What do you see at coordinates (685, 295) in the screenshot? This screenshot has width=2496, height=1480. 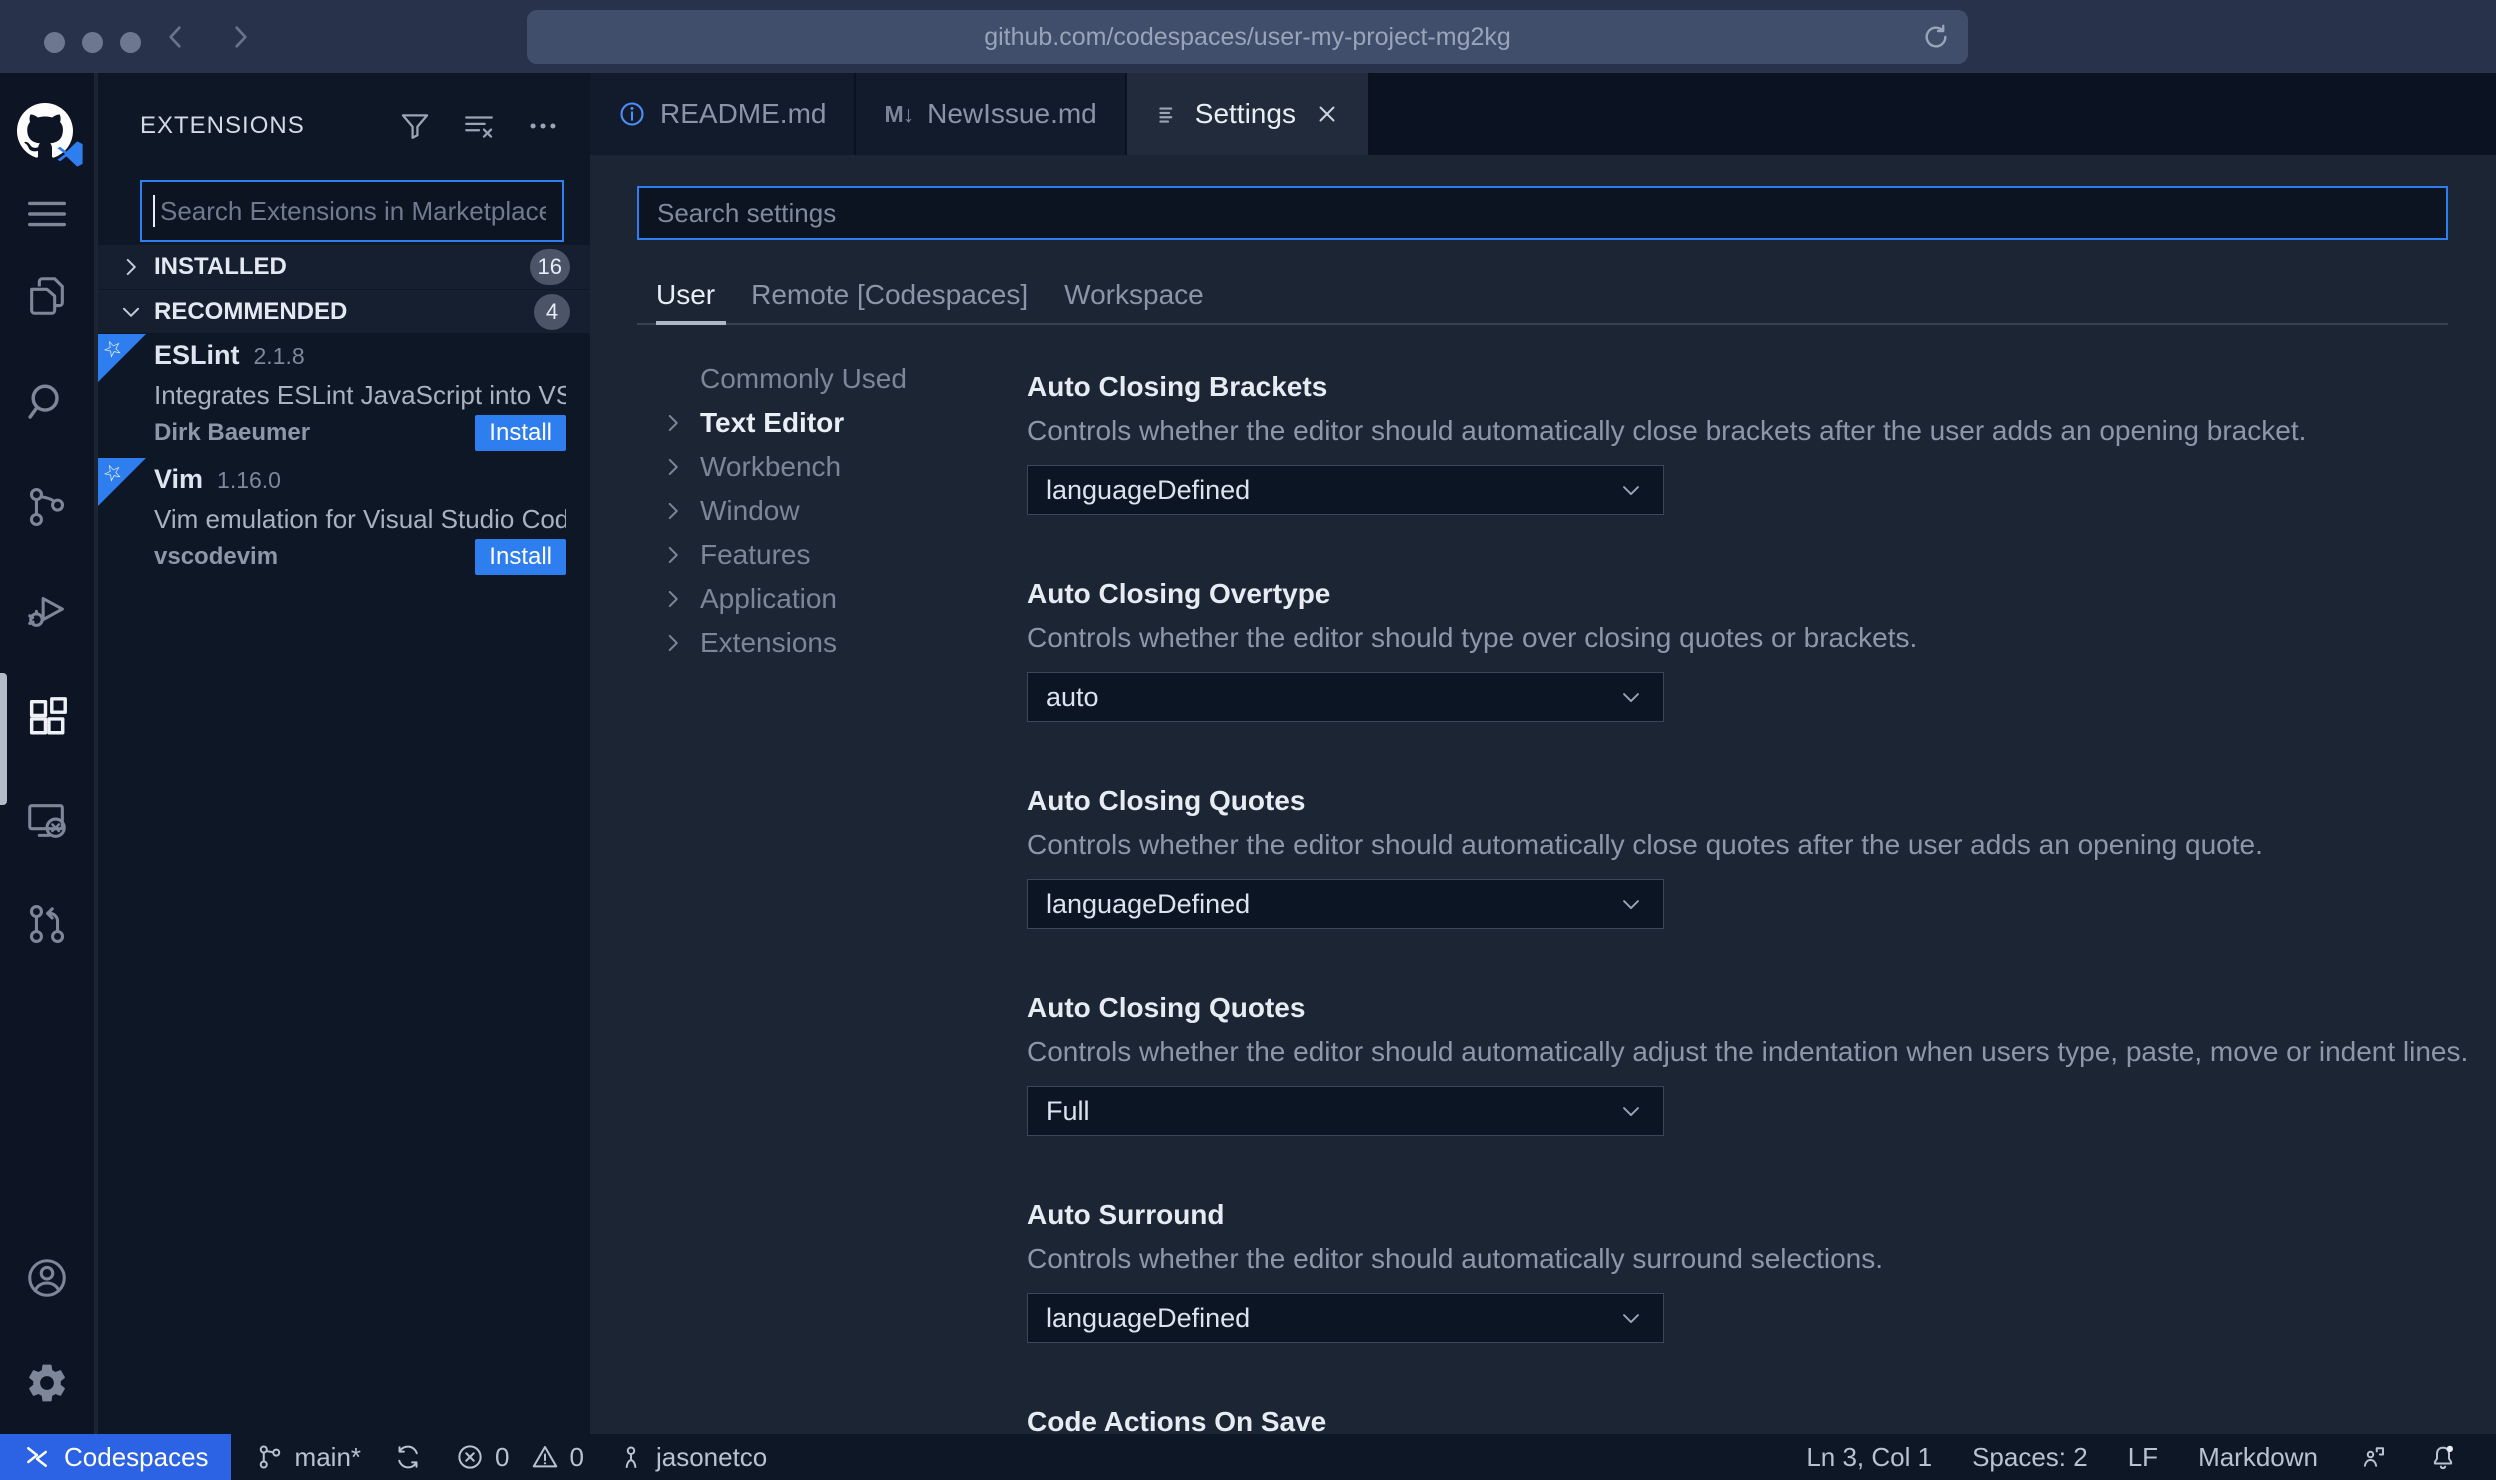 I see `scope-tab-user: User` at bounding box center [685, 295].